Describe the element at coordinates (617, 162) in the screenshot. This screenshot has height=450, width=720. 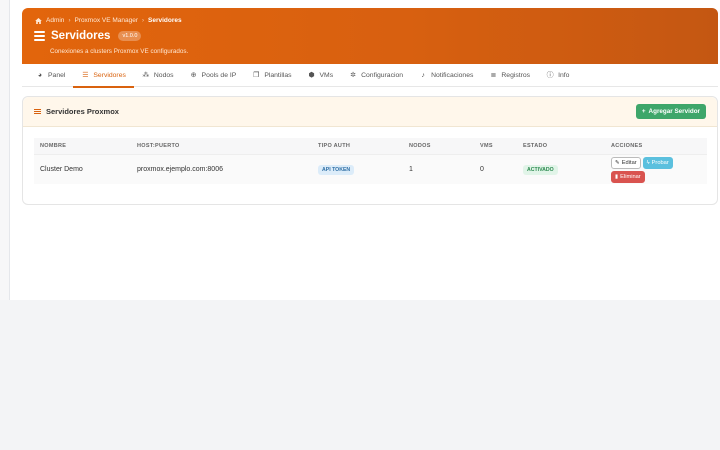
I see `edit-icon: ✎` at that location.